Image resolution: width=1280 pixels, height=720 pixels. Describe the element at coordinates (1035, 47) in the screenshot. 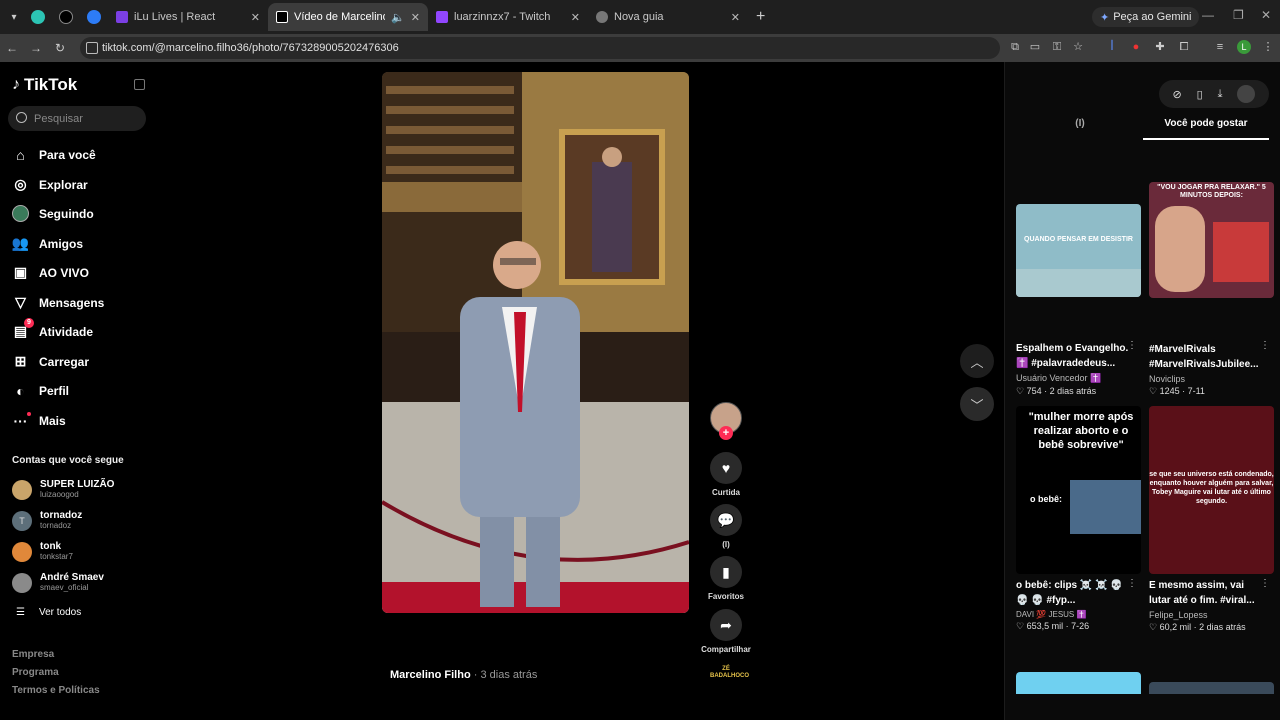

I see `cast-icon: ▭` at that location.